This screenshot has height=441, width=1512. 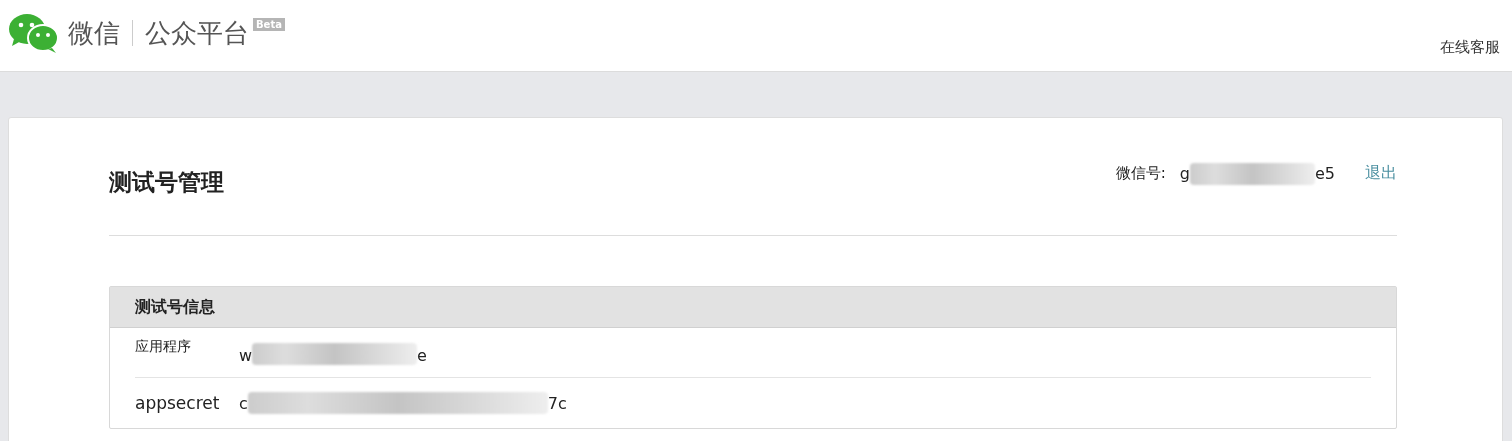 What do you see at coordinates (178, 403) in the screenshot?
I see `field-label: appsecret` at bounding box center [178, 403].